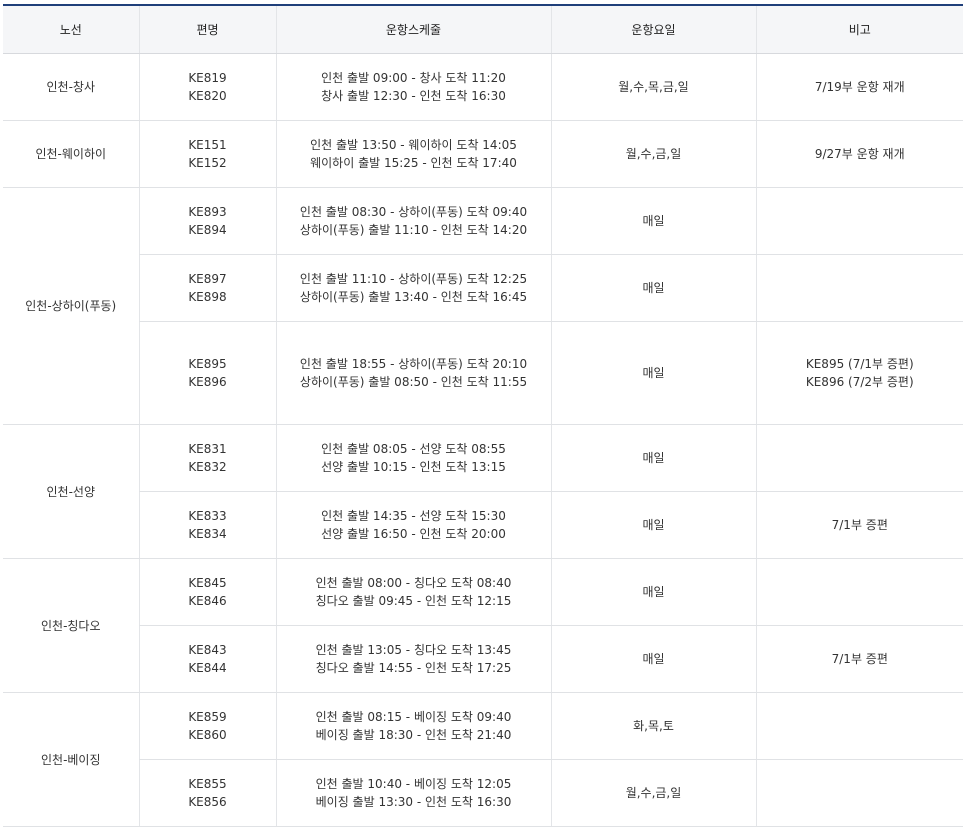 This screenshot has height=829, width=967. I want to click on header-operating-days: 운항요일, so click(653, 29).